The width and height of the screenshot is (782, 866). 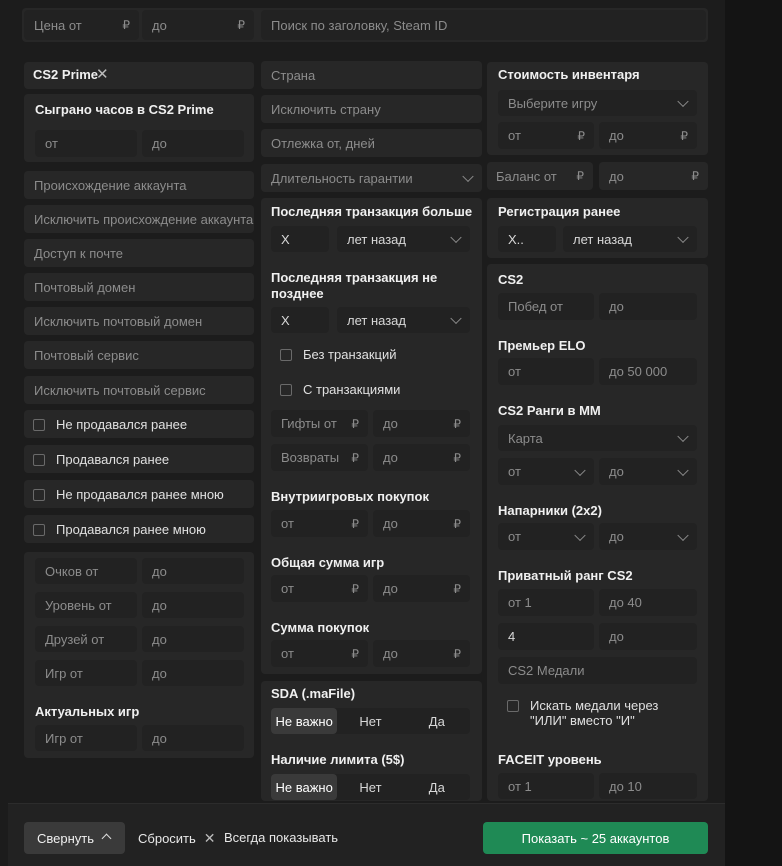 What do you see at coordinates (371, 109) in the screenshot?
I see `exclude-country-select: Исключить страну` at bounding box center [371, 109].